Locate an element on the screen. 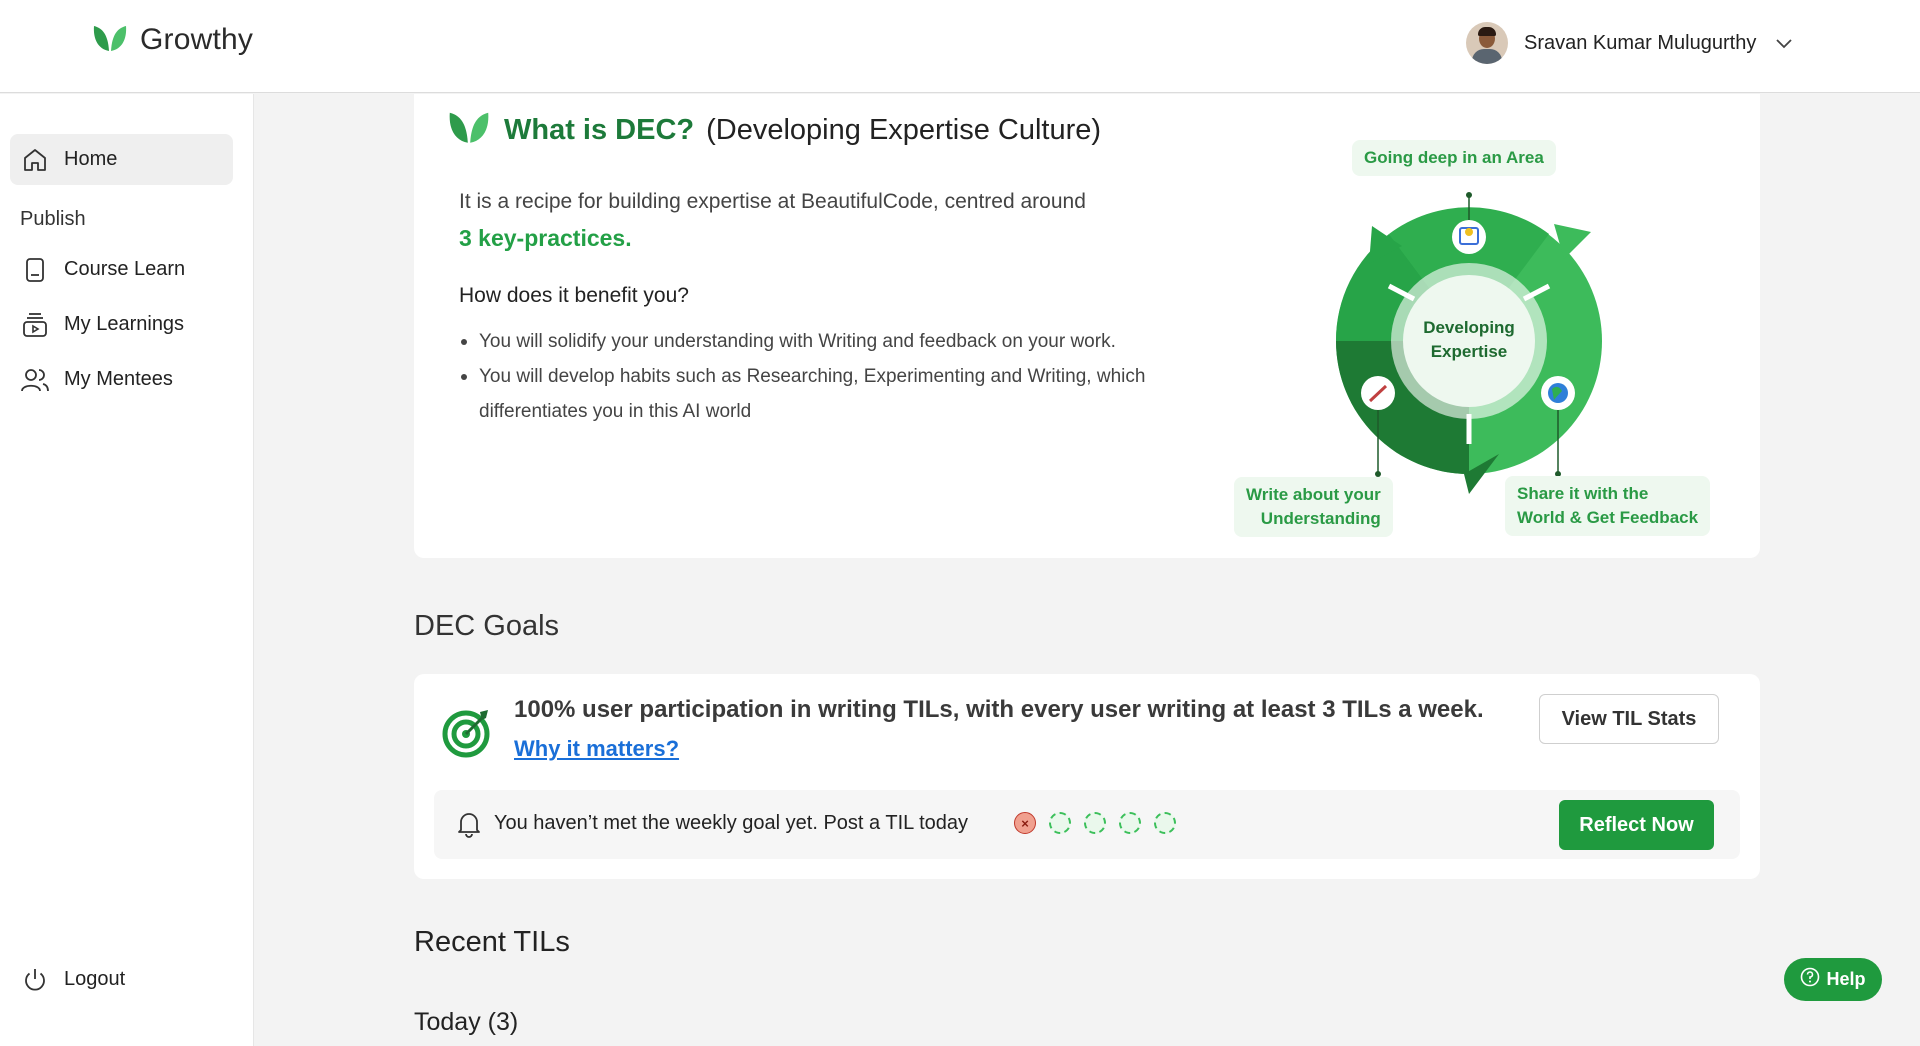 This screenshot has height=1046, width=1920. help-label: Help is located at coordinates (1846, 979).